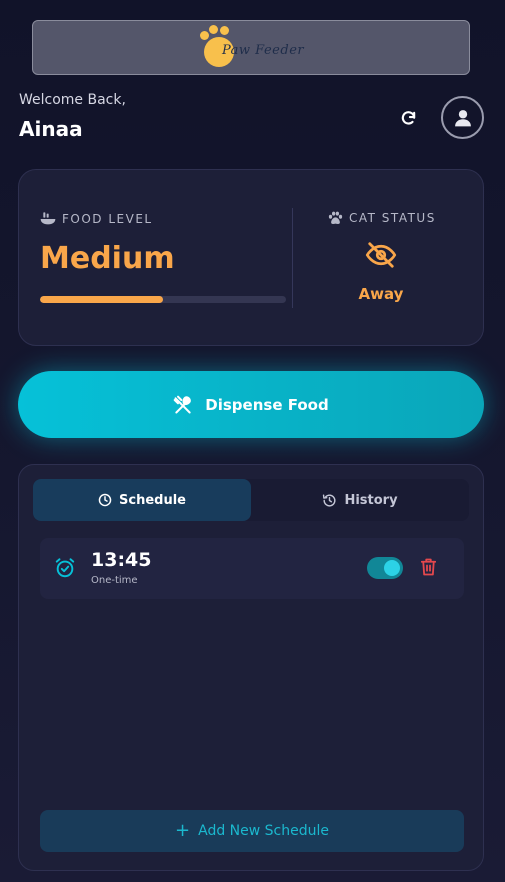 This screenshot has height=882, width=505. Describe the element at coordinates (263, 831) in the screenshot. I see `add-schedule-label: Add New Schedule` at that location.